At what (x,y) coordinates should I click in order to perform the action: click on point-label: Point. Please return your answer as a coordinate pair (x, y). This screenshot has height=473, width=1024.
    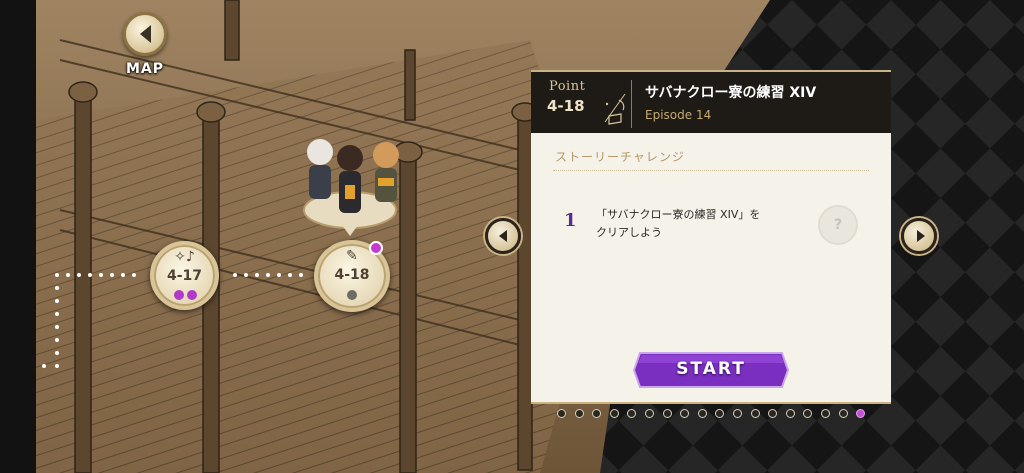
    Looking at the image, I should click on (567, 86).